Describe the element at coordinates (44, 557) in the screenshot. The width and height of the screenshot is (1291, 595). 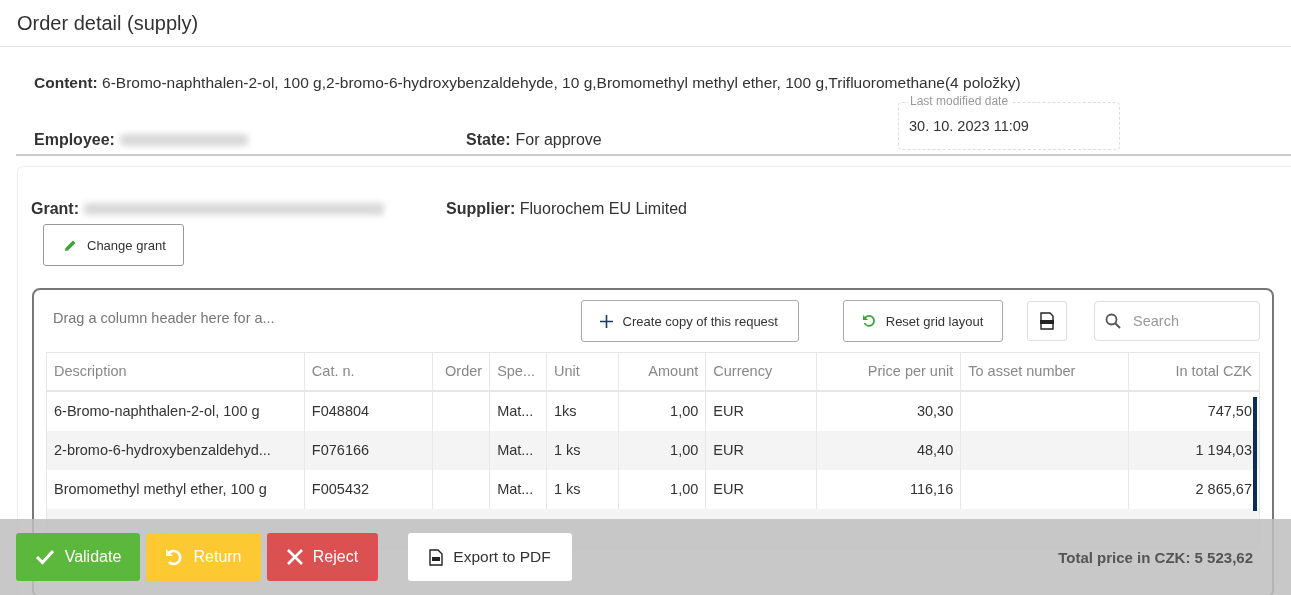
I see `check-icon` at that location.